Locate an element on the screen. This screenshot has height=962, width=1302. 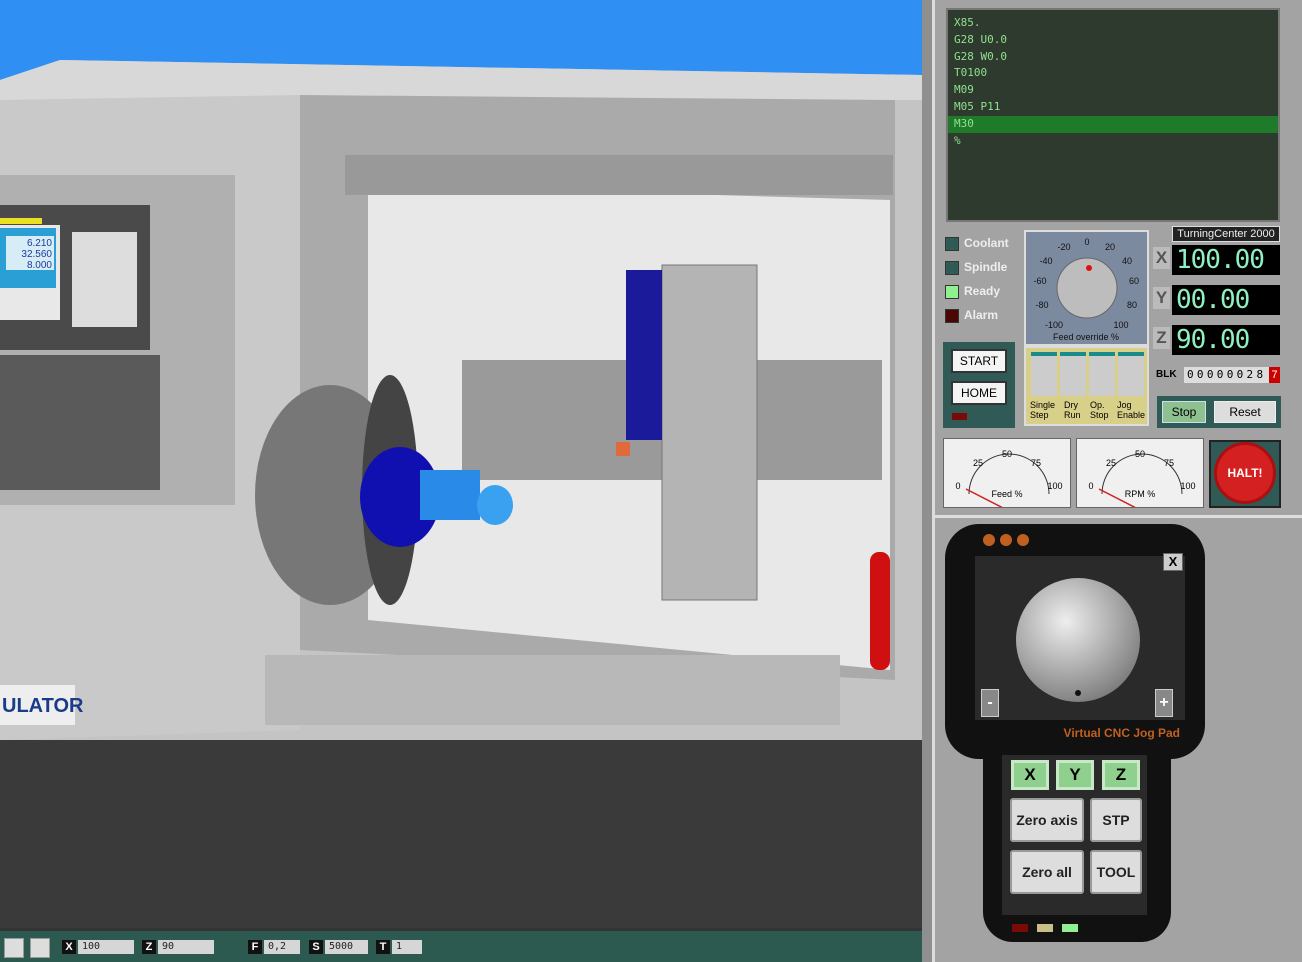
y-readout: 00.00 is located at coordinates (1226, 300).